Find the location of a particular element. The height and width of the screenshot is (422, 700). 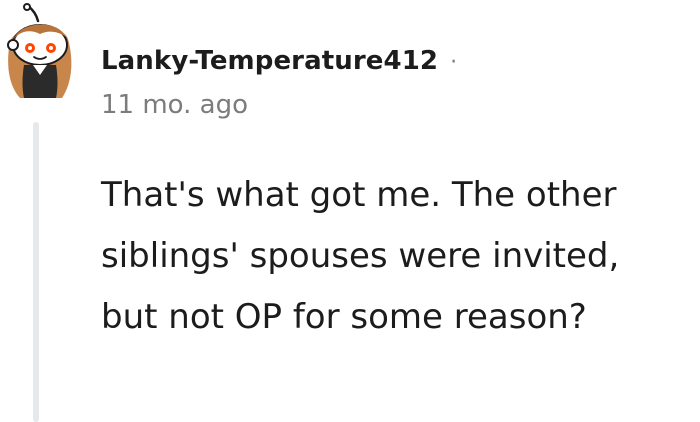

snoo-avatar-icon is located at coordinates (39, 51).